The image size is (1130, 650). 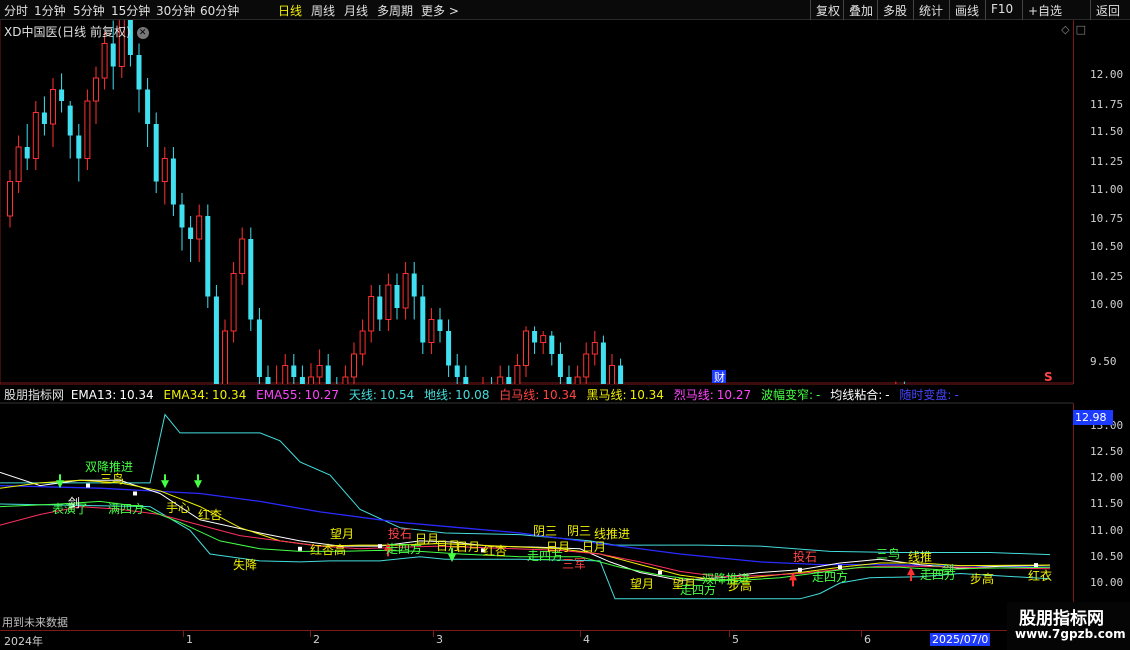 I want to click on signal-label: 手心, so click(x=178, y=508).